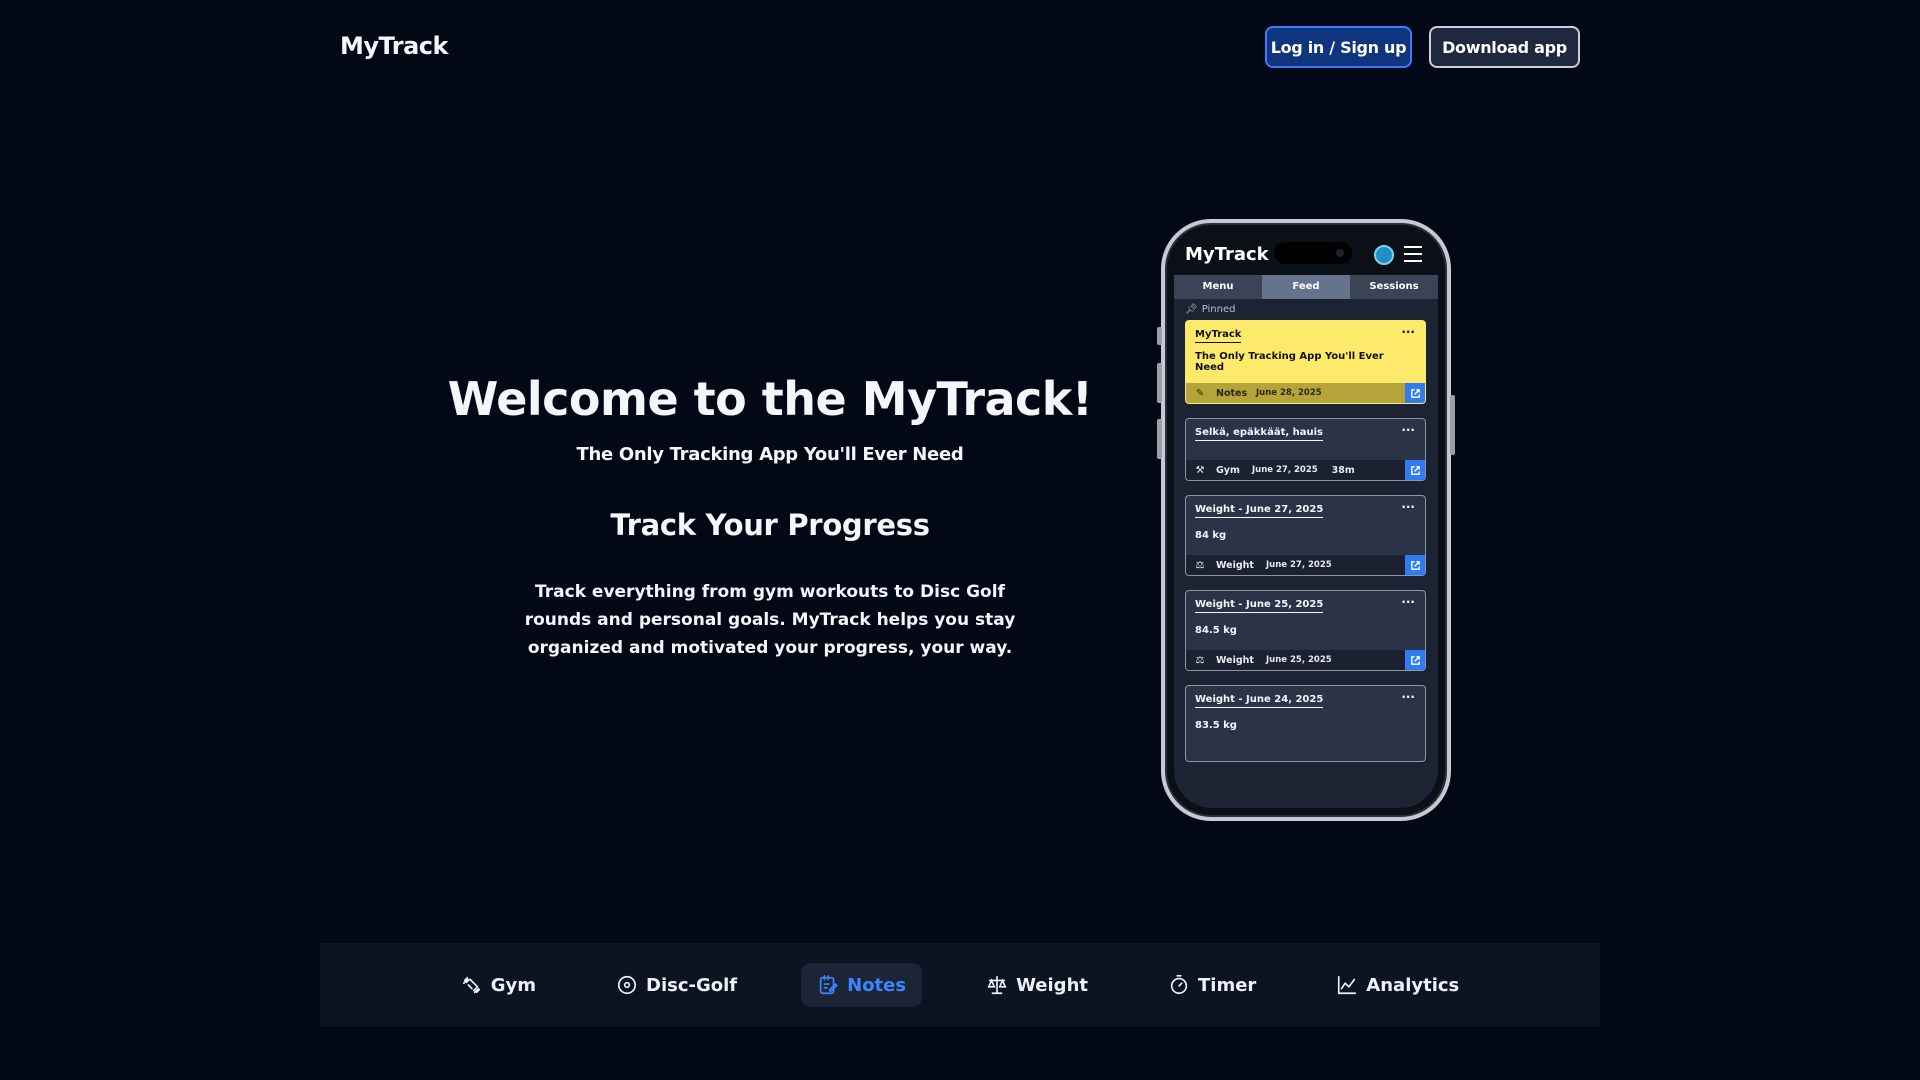 The height and width of the screenshot is (1080, 1920). What do you see at coordinates (997, 985) in the screenshot?
I see `scale-icon` at bounding box center [997, 985].